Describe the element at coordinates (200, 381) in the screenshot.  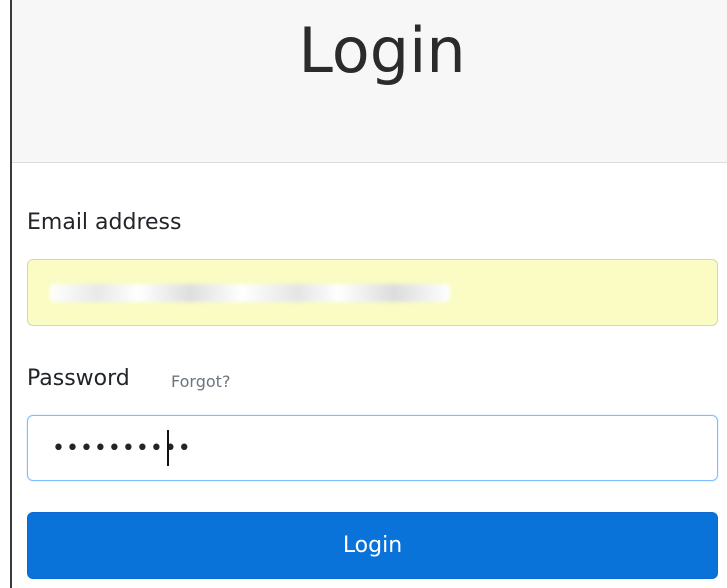
I see `forgot-password-link: Forgot?` at that location.